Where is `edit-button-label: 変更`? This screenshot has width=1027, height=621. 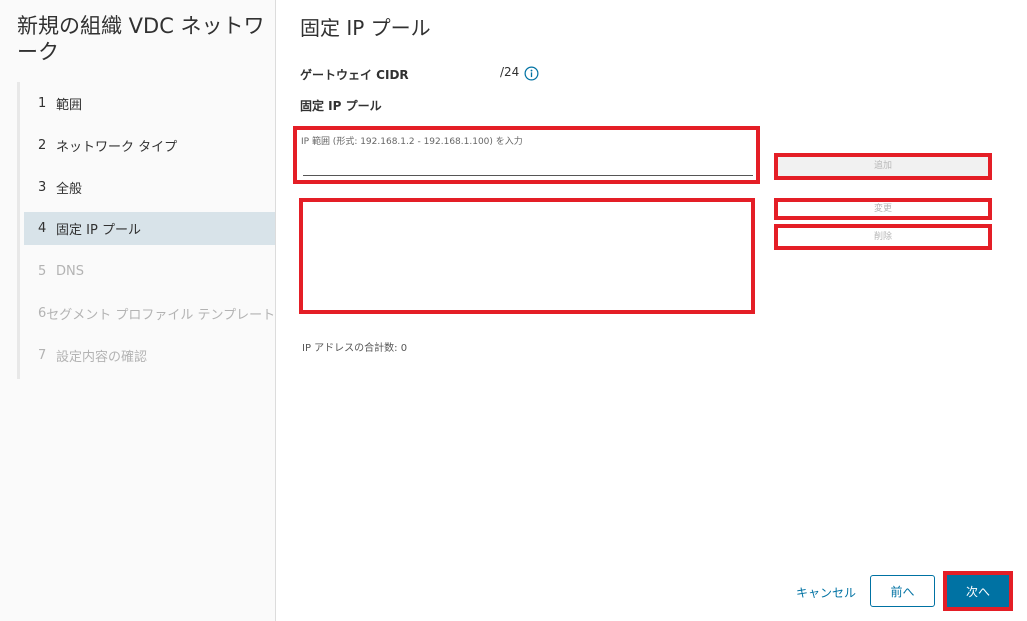
edit-button-label: 変更 is located at coordinates (883, 209).